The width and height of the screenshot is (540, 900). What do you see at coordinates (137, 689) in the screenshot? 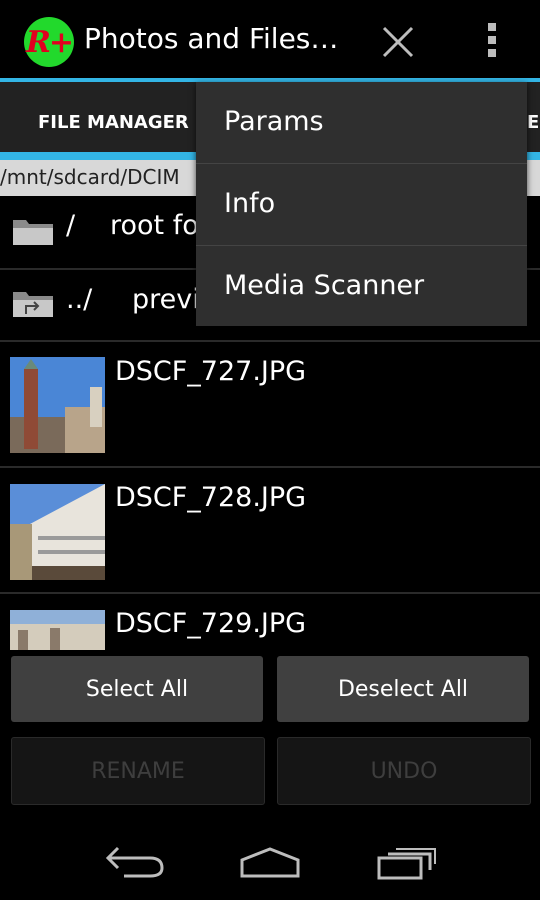
I see `select-all-button: Select All` at bounding box center [137, 689].